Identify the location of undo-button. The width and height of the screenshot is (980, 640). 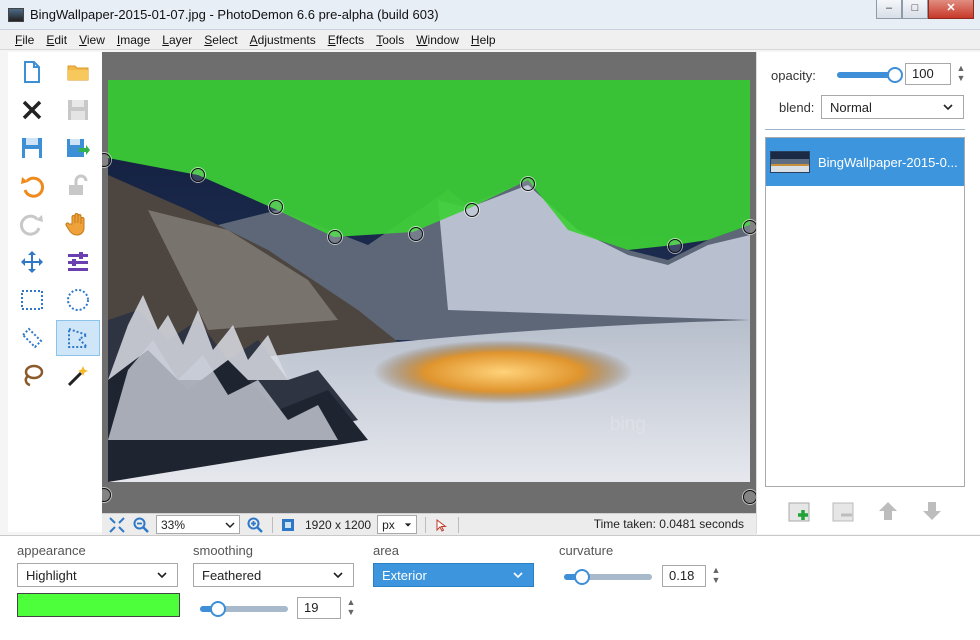
(32, 186).